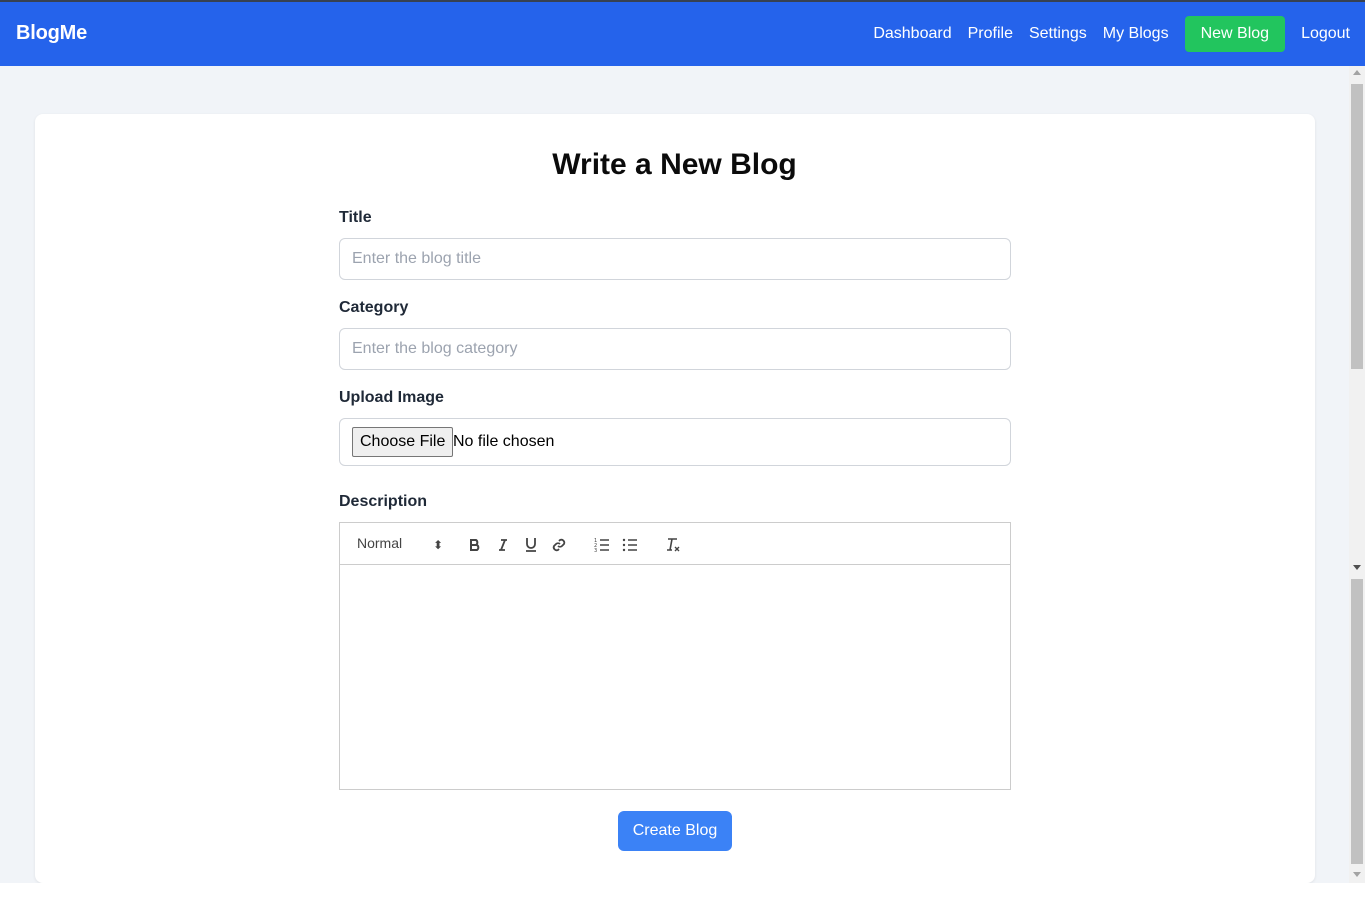  Describe the element at coordinates (1357, 874) in the screenshot. I see `scroll-bottom-arrow-icon` at that location.